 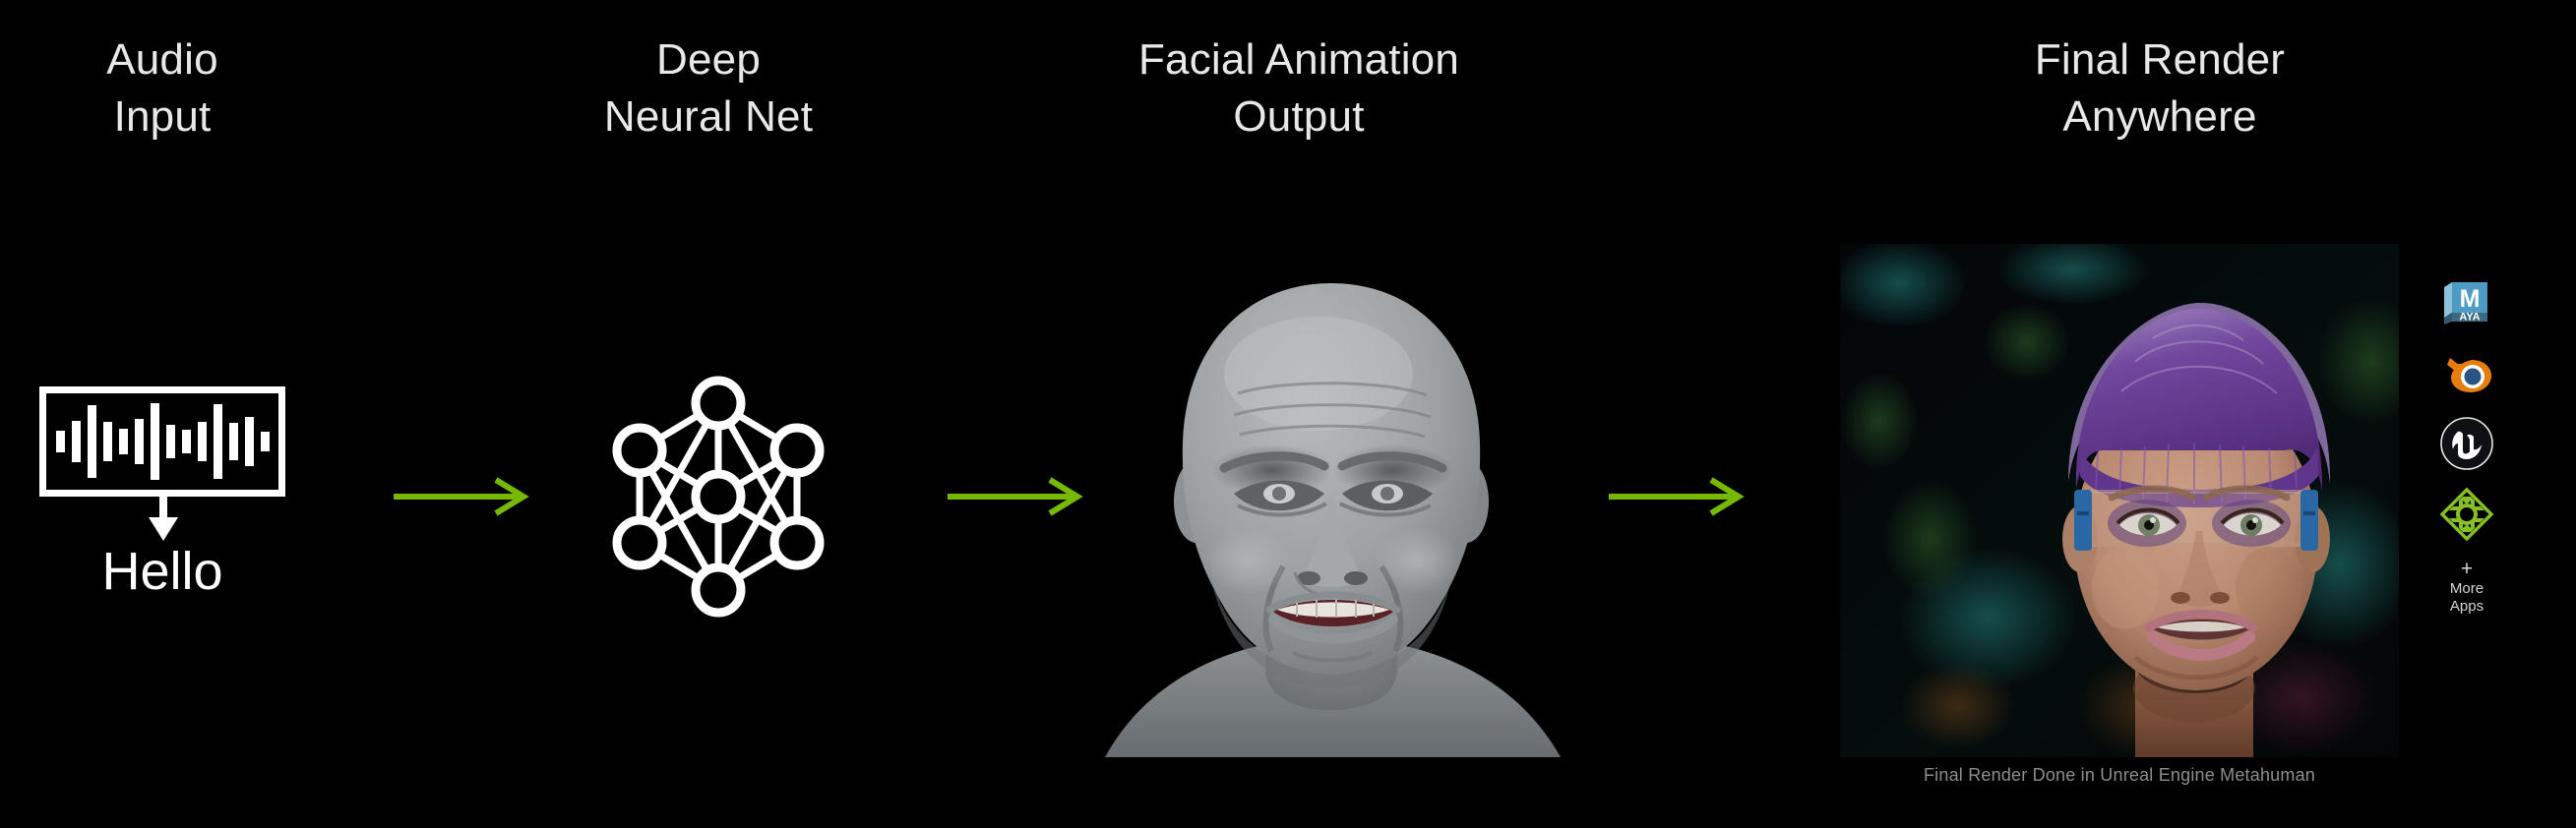 I want to click on svg-text: AYA, so click(x=2469, y=318).